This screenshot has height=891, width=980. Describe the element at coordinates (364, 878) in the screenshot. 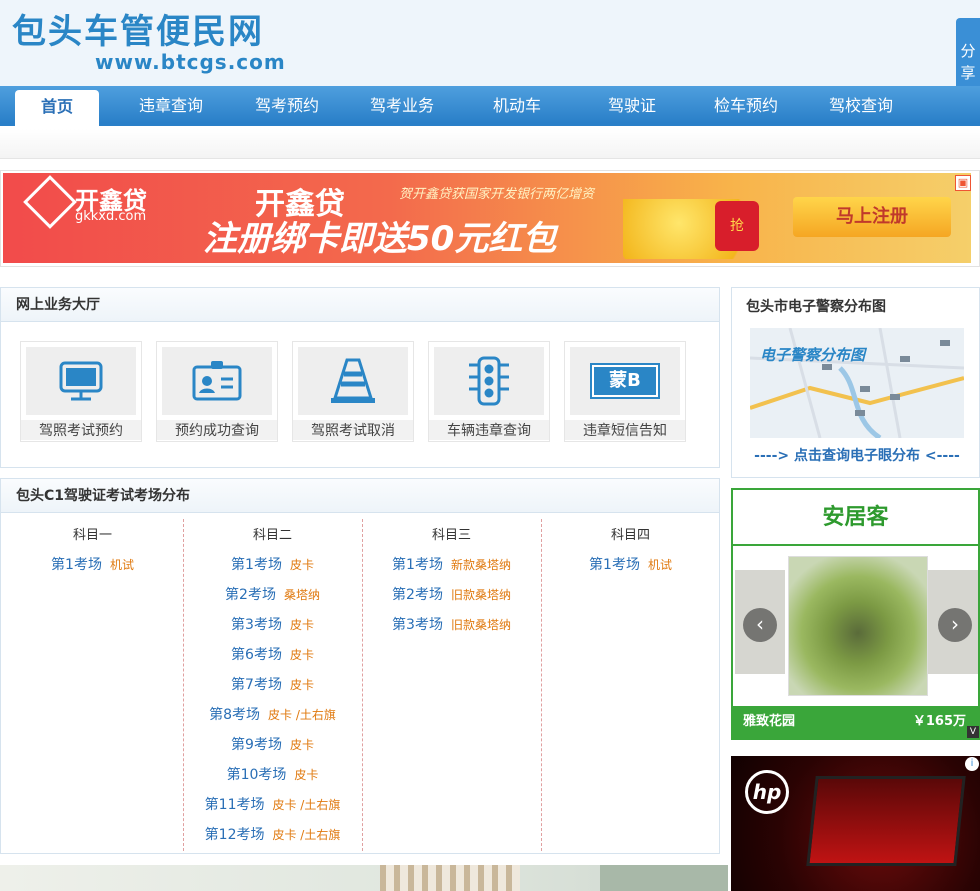

I see `bottom-ad` at that location.